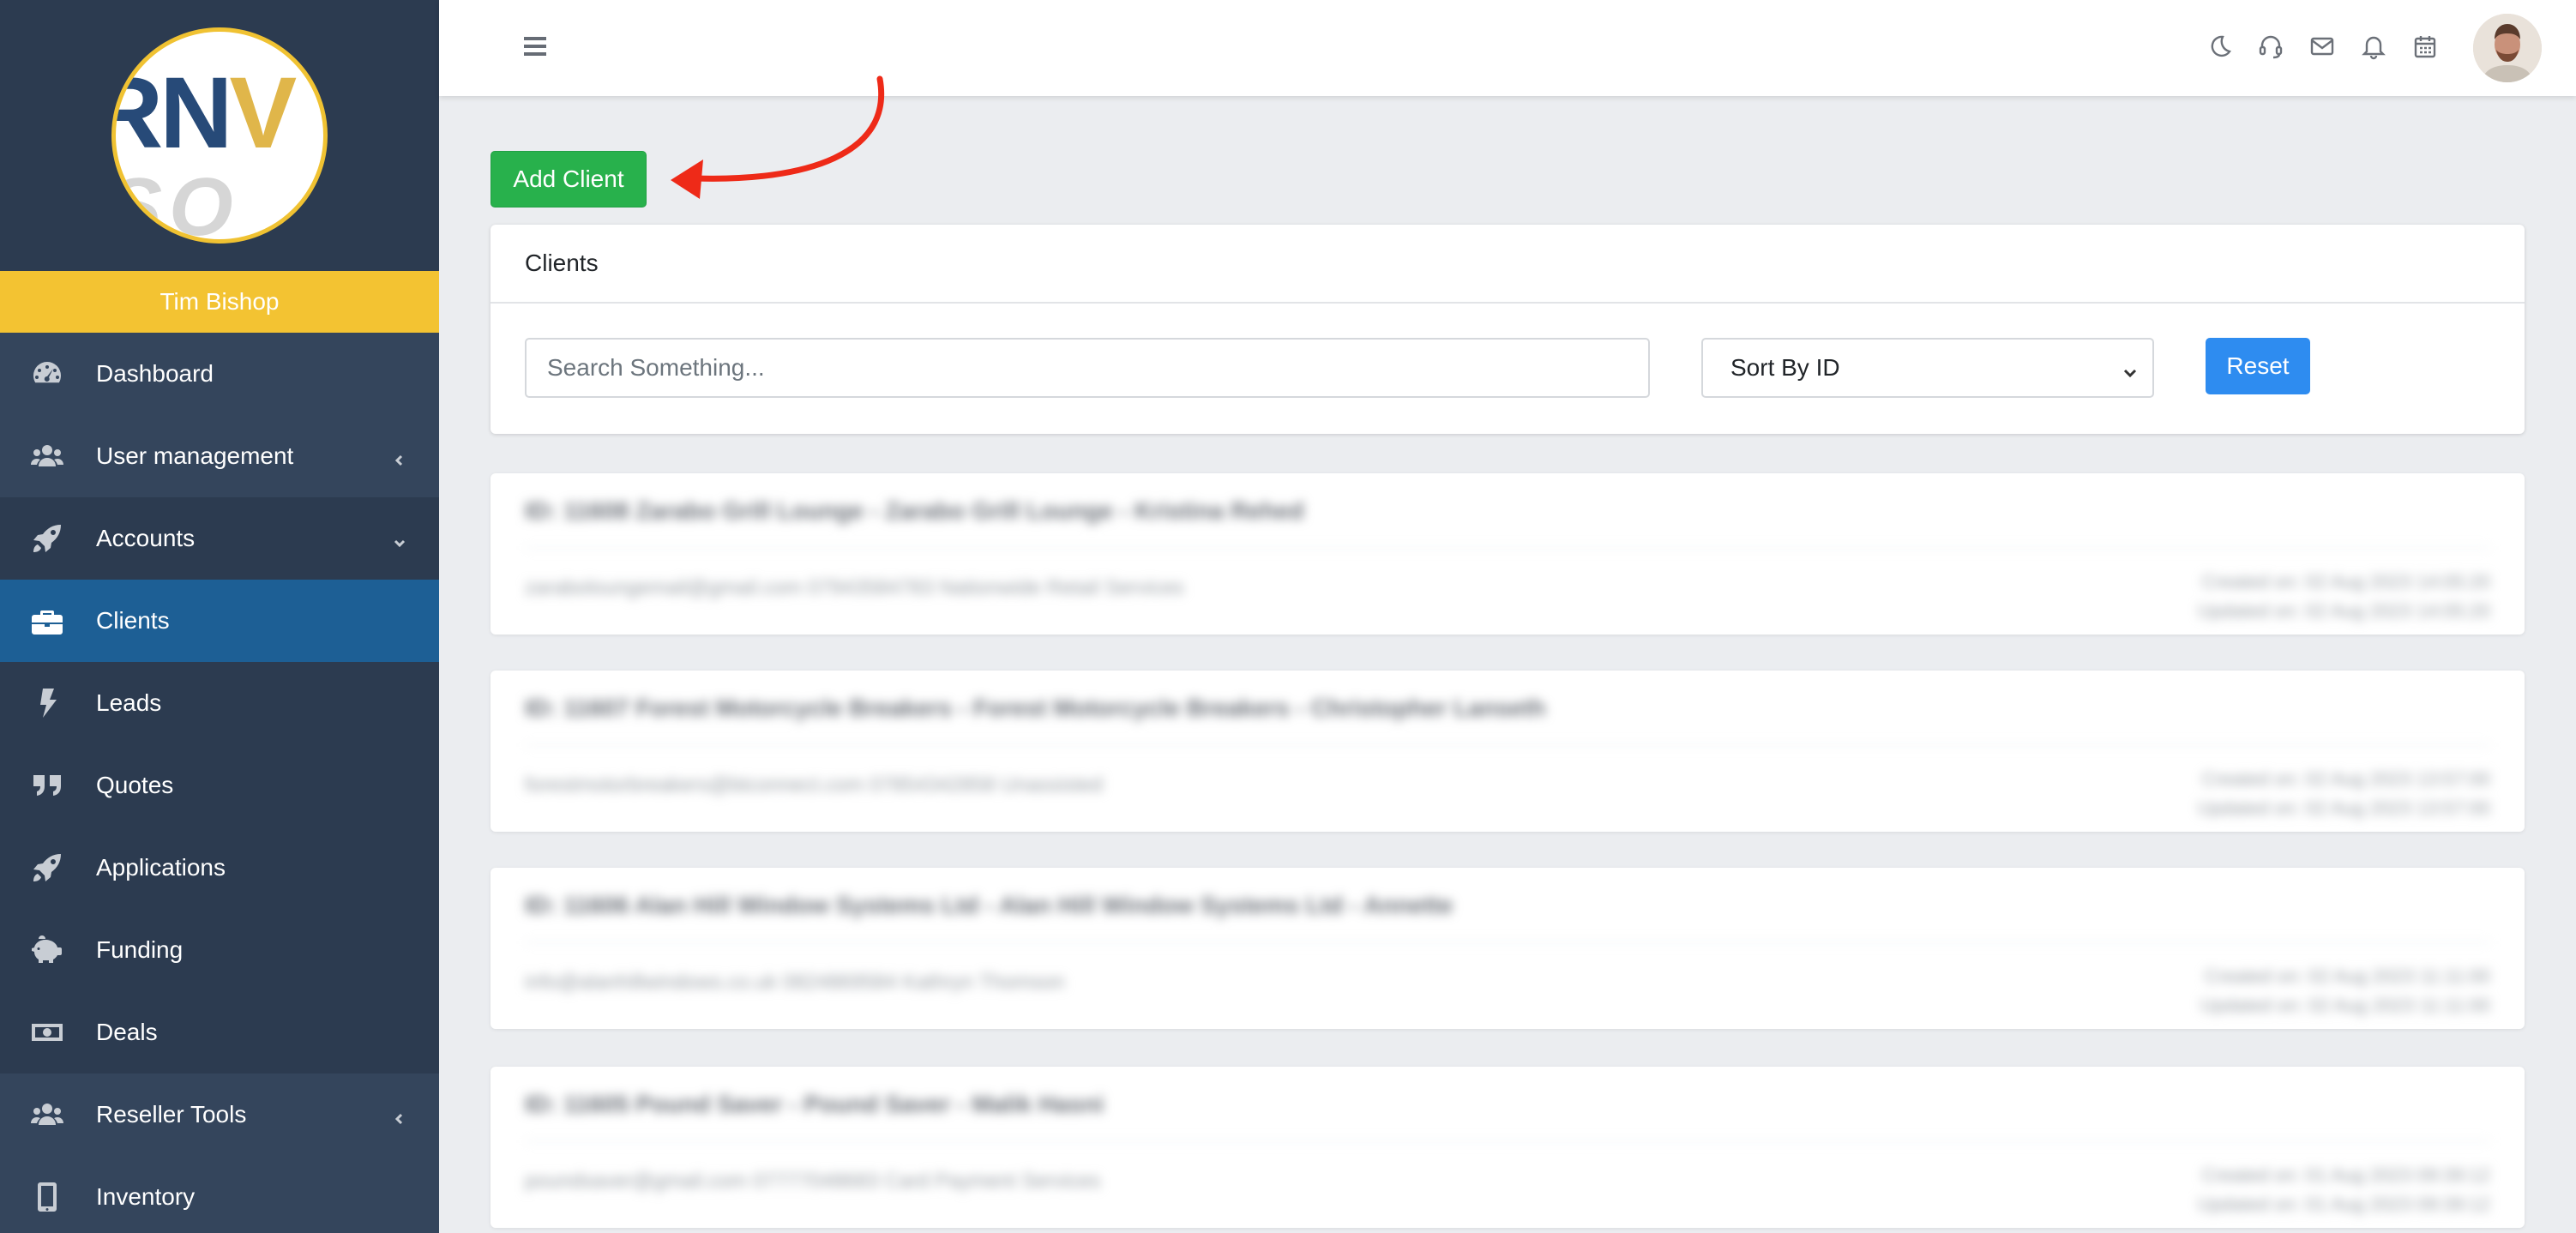  Describe the element at coordinates (135, 785) in the screenshot. I see `sidebar-item-label: Quotes` at that location.